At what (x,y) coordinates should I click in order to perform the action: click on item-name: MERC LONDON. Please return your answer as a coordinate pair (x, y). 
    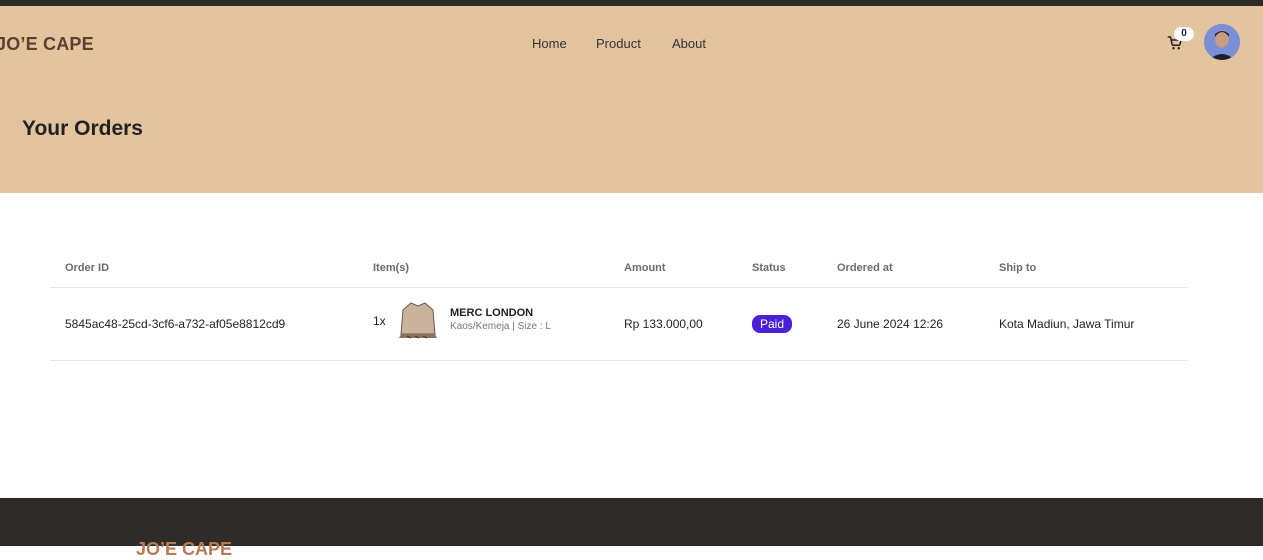
    Looking at the image, I should click on (491, 313).